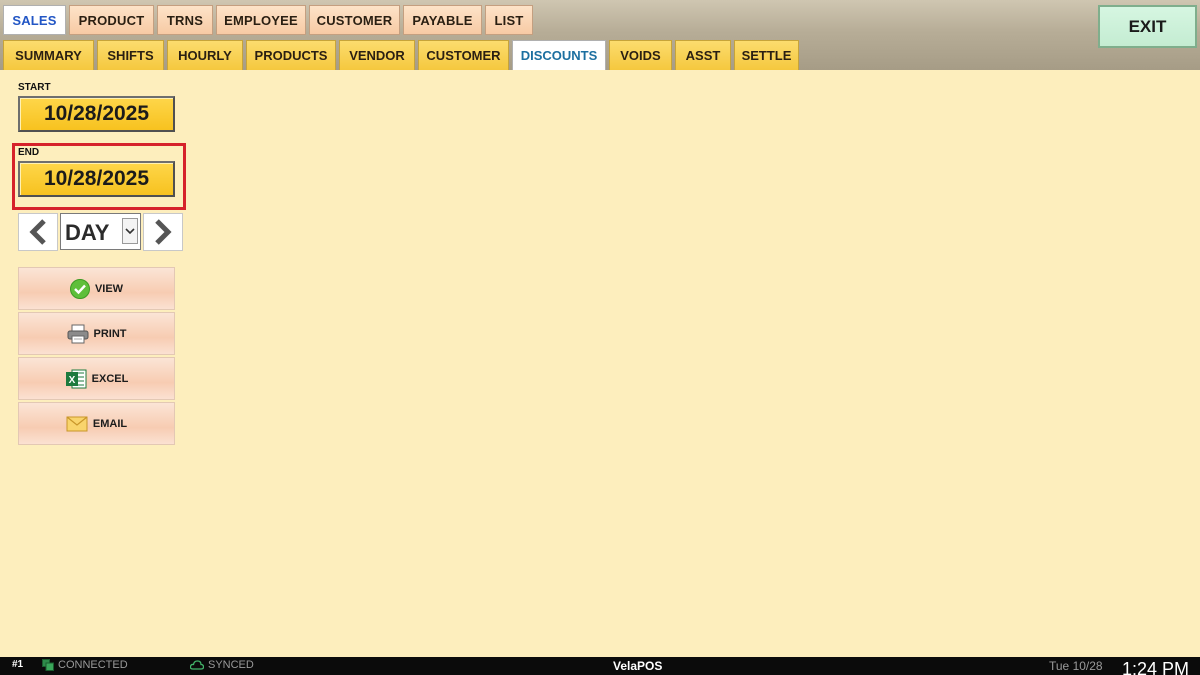  I want to click on subtab-hourly: HOURLY, so click(205, 55).